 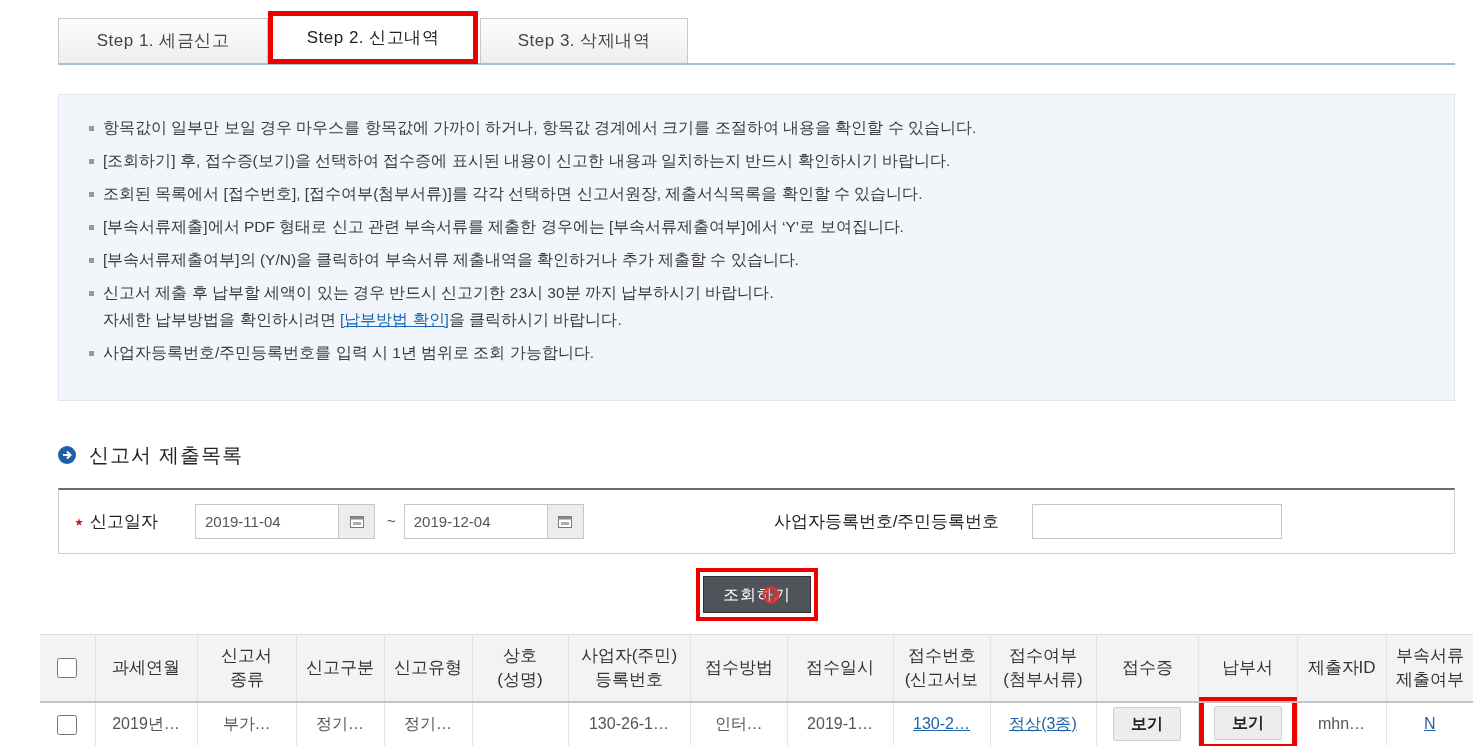 What do you see at coordinates (146, 668) in the screenshot?
I see `column-header: 과세연월` at bounding box center [146, 668].